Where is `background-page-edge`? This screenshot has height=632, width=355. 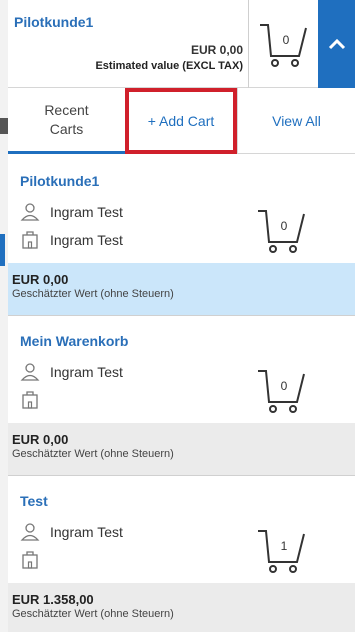 background-page-edge is located at coordinates (4, 316).